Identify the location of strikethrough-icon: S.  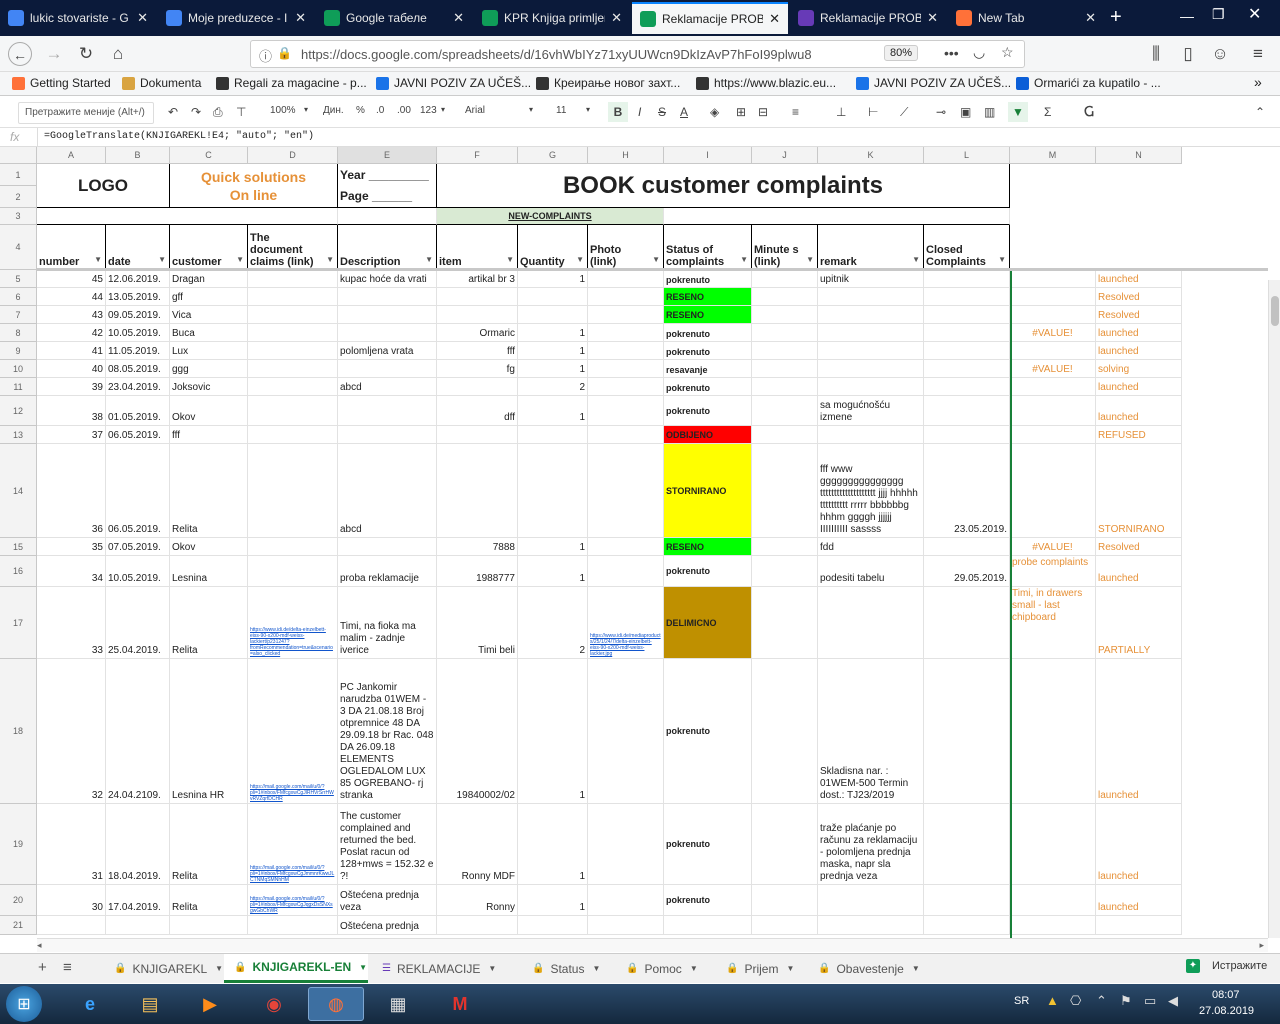
(662, 112).